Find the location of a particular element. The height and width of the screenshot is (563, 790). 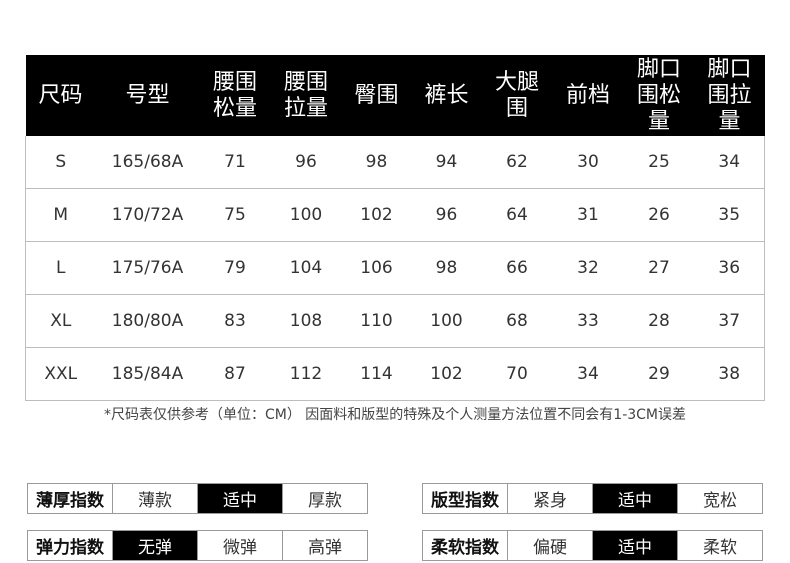

table-header-row: 尺码 号型 腰围 松量 腰围 拉量 臀围 裤长 大腿围 前档 脚口 围松量 脚口 围拉量 is located at coordinates (395, 95).